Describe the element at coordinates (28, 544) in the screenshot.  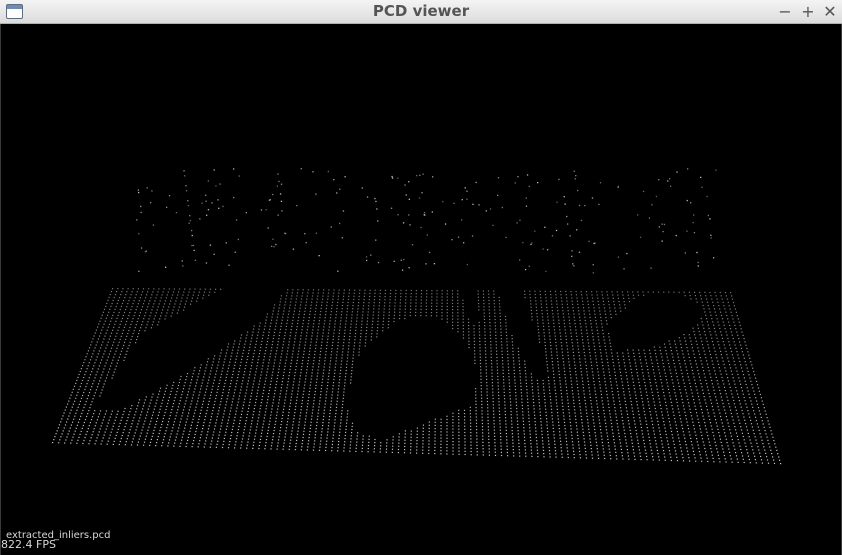
I see `fps-readout: 822.4 FPS` at that location.